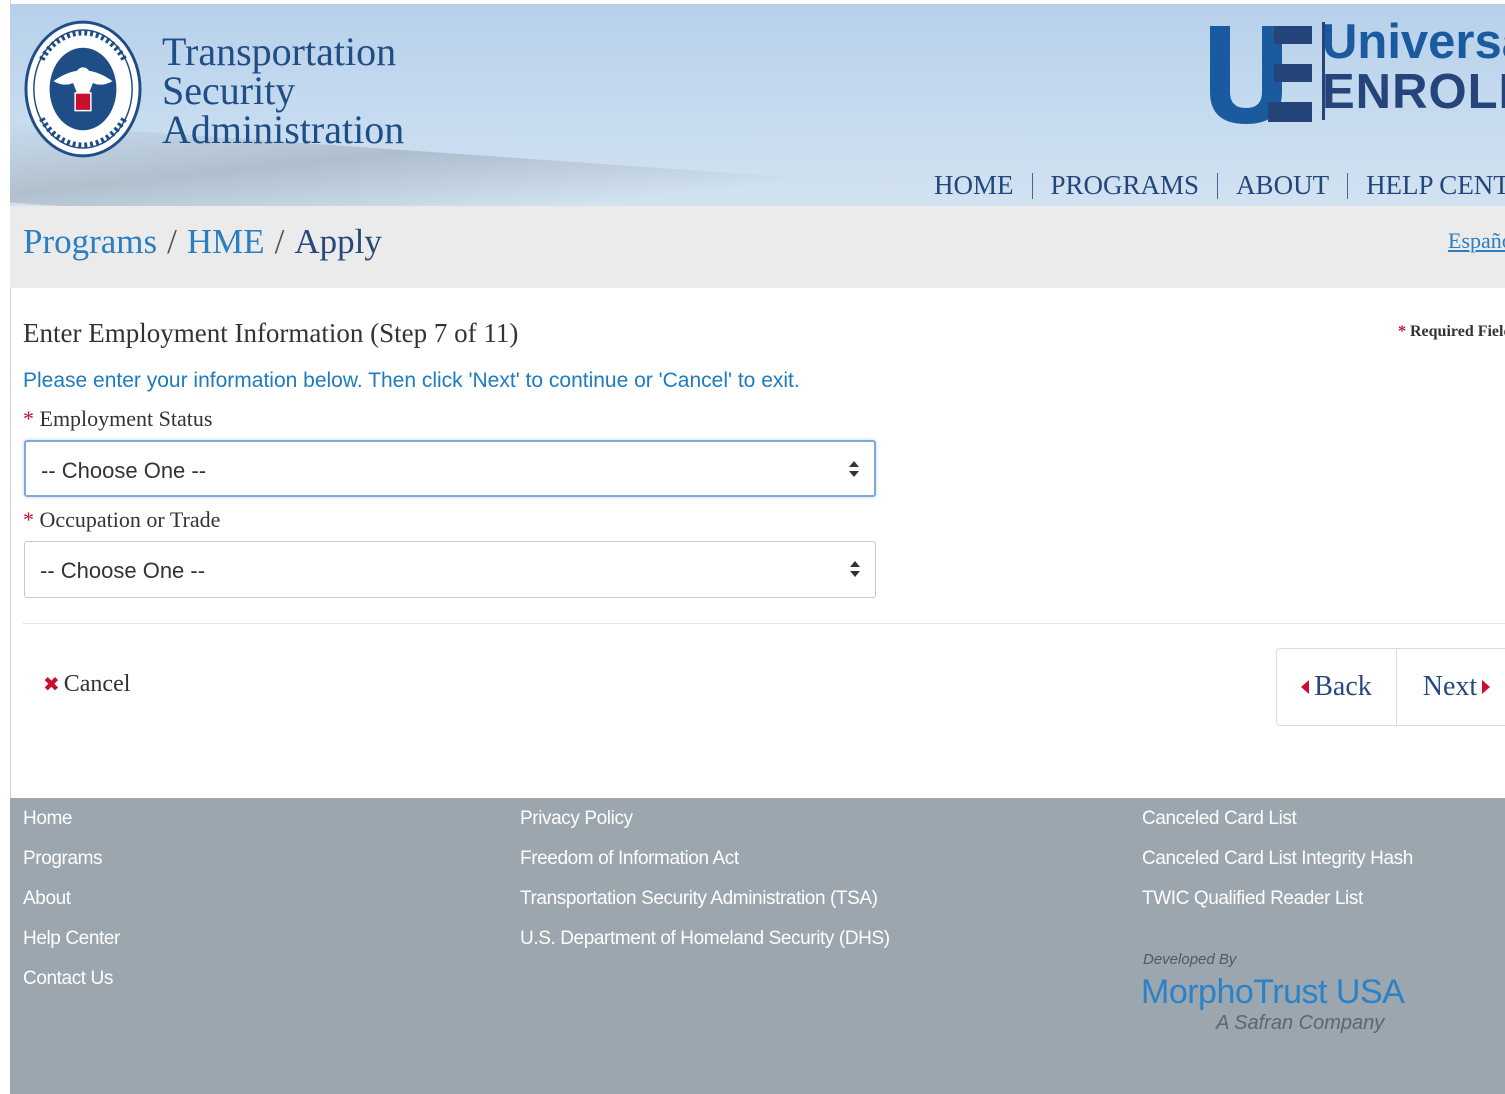 The image size is (1505, 1094). I want to click on footer-link-home: Home, so click(71, 828).